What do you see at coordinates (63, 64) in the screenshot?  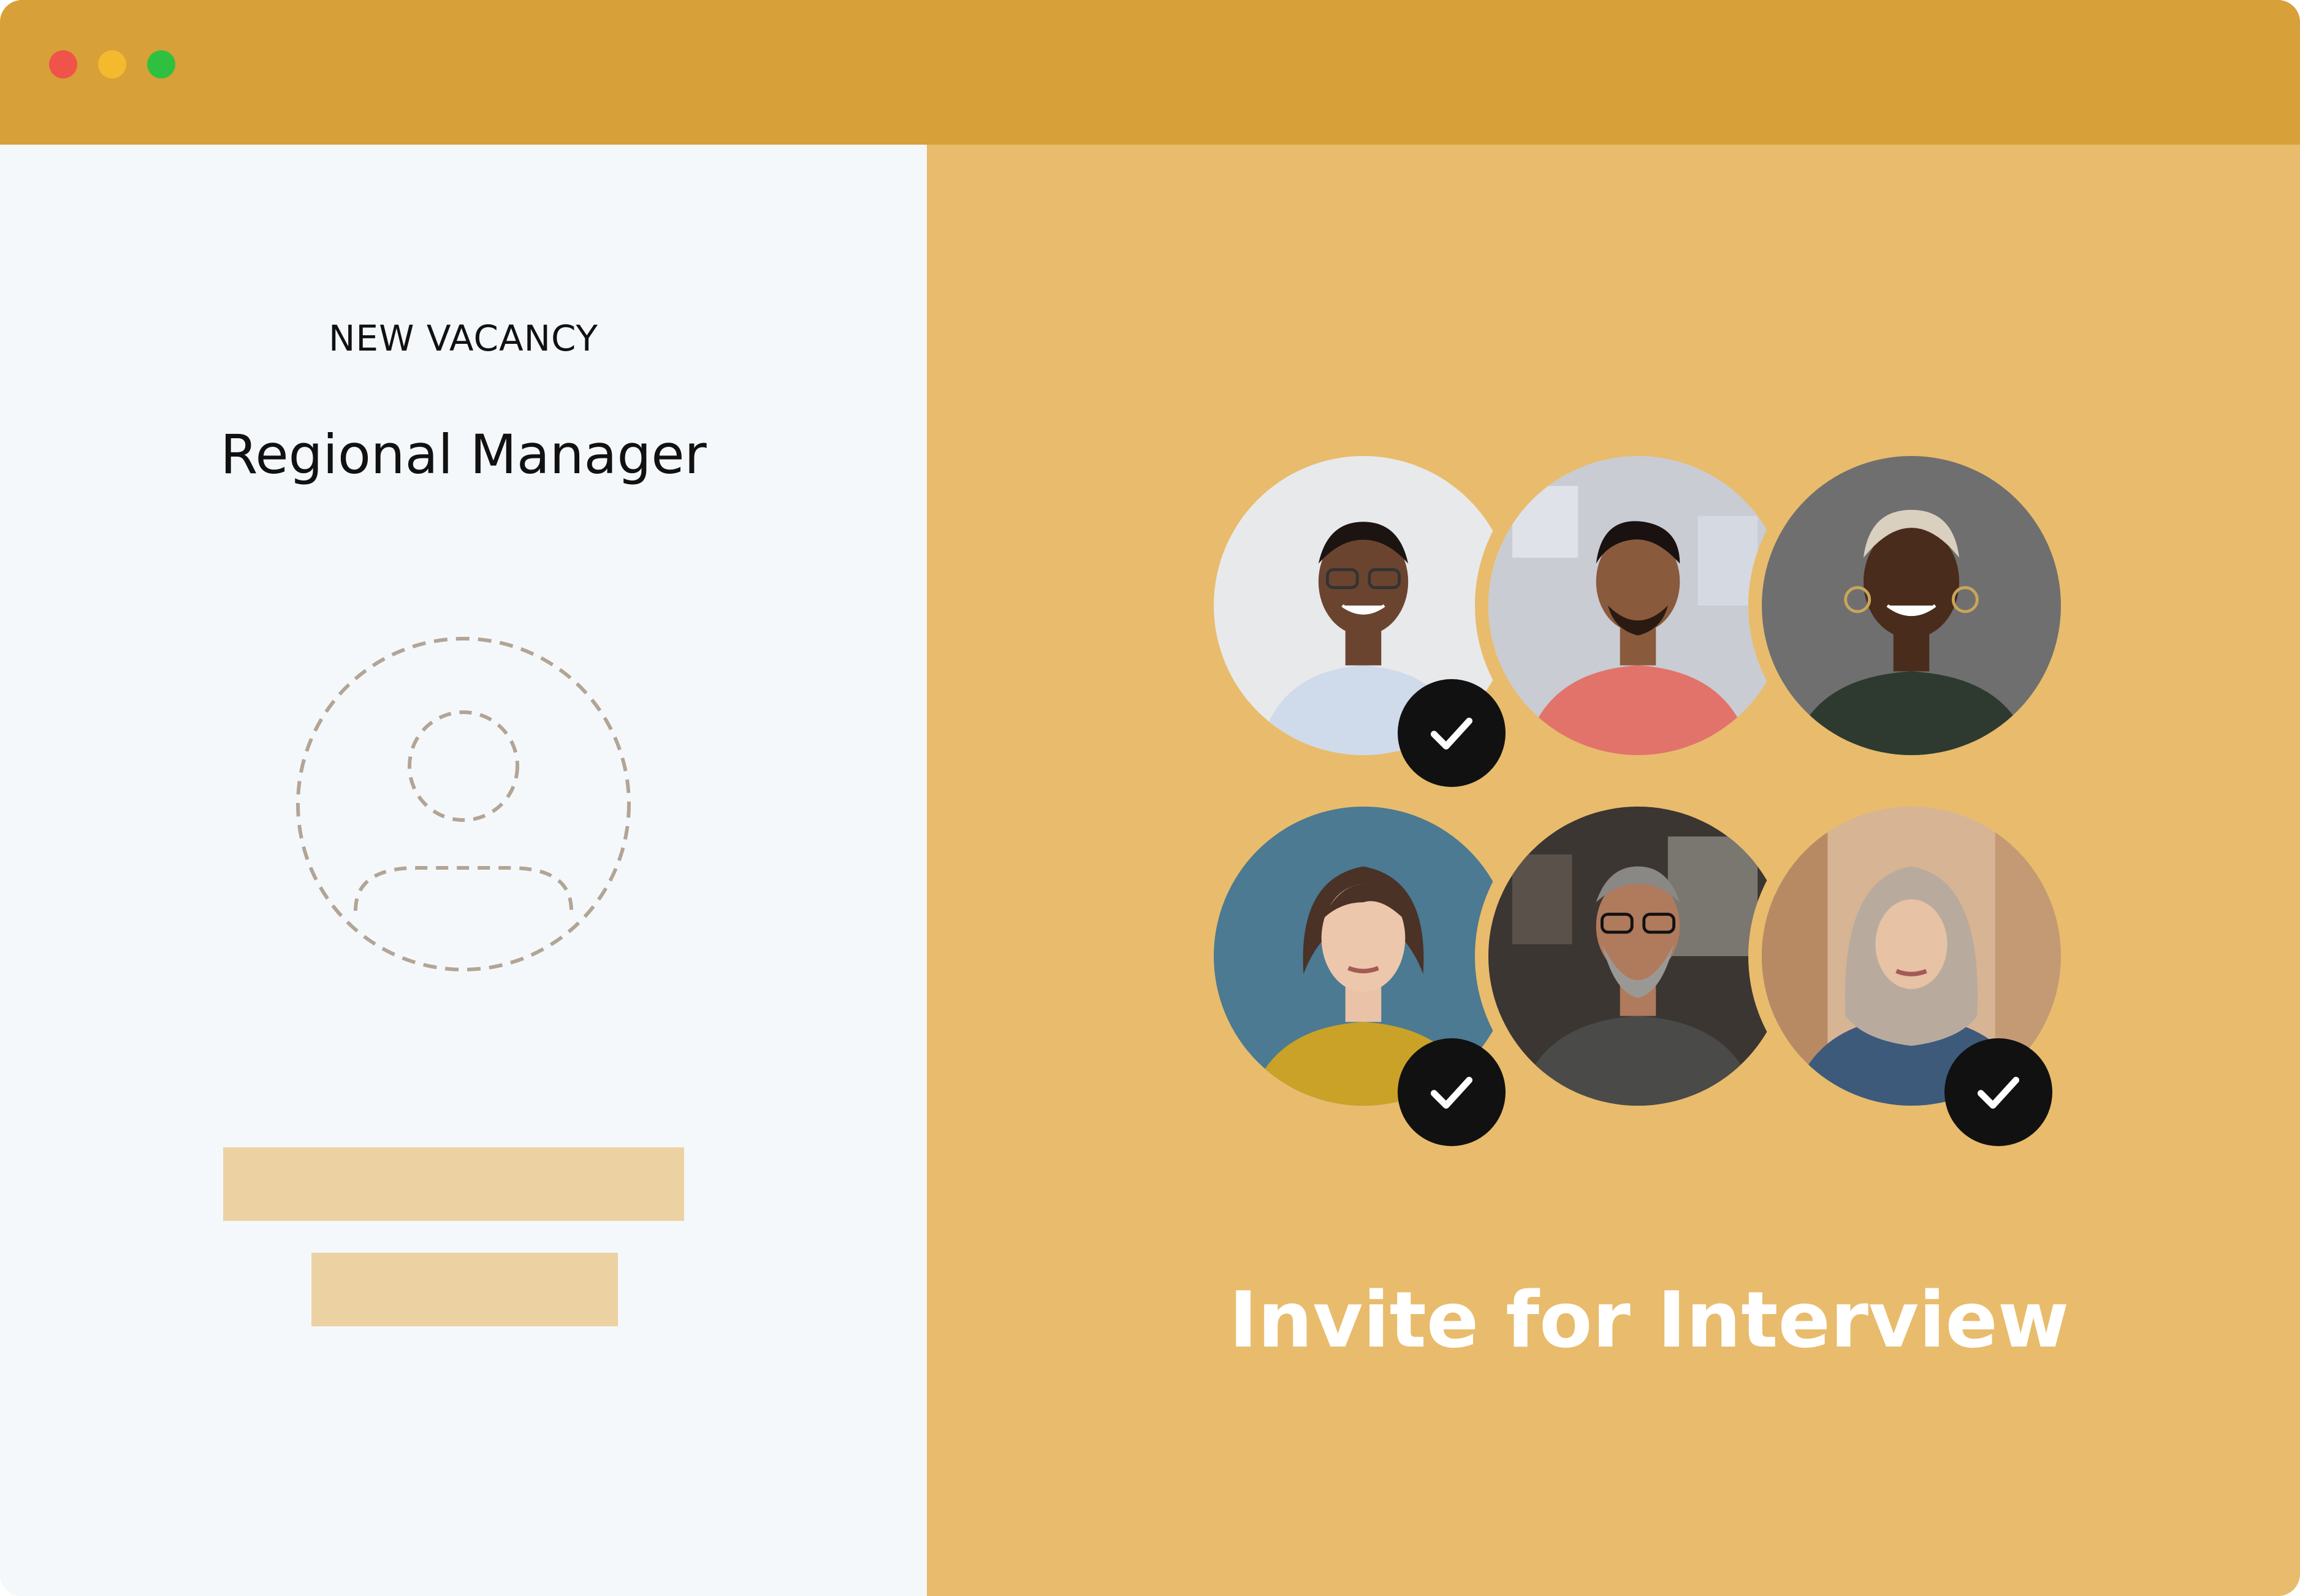 I see `close-window-button` at bounding box center [63, 64].